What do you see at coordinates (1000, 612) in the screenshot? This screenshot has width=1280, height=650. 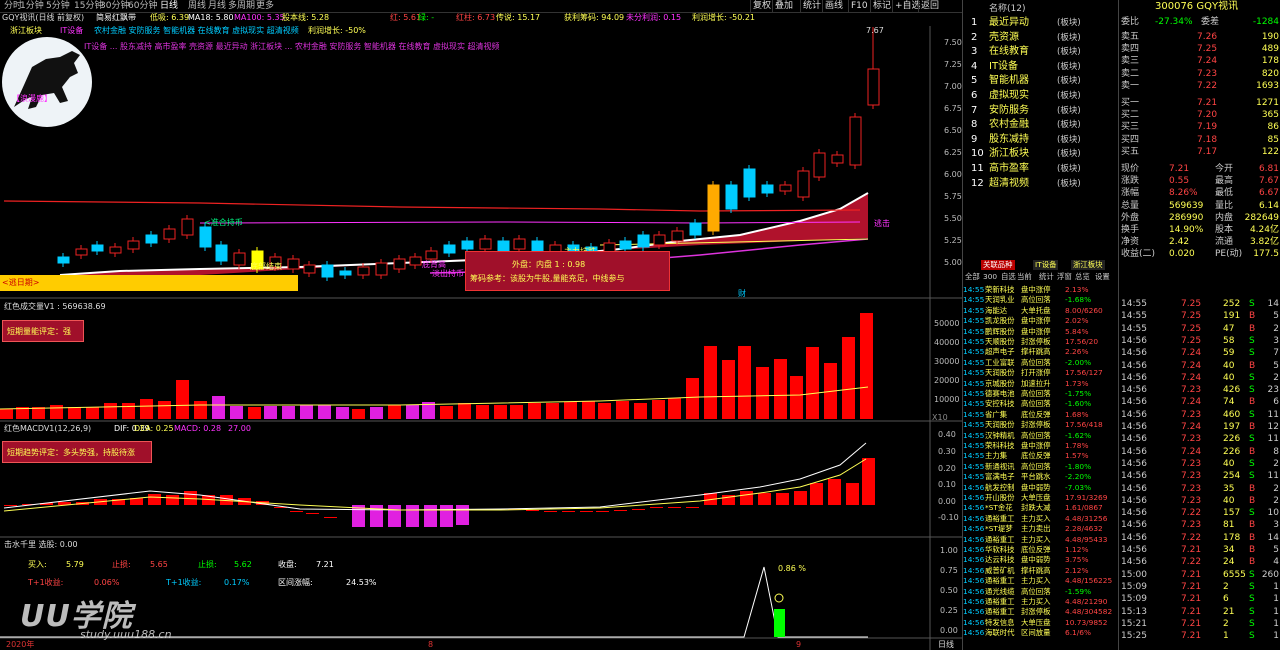 I see `news-stock-31: 通裕重工` at bounding box center [1000, 612].